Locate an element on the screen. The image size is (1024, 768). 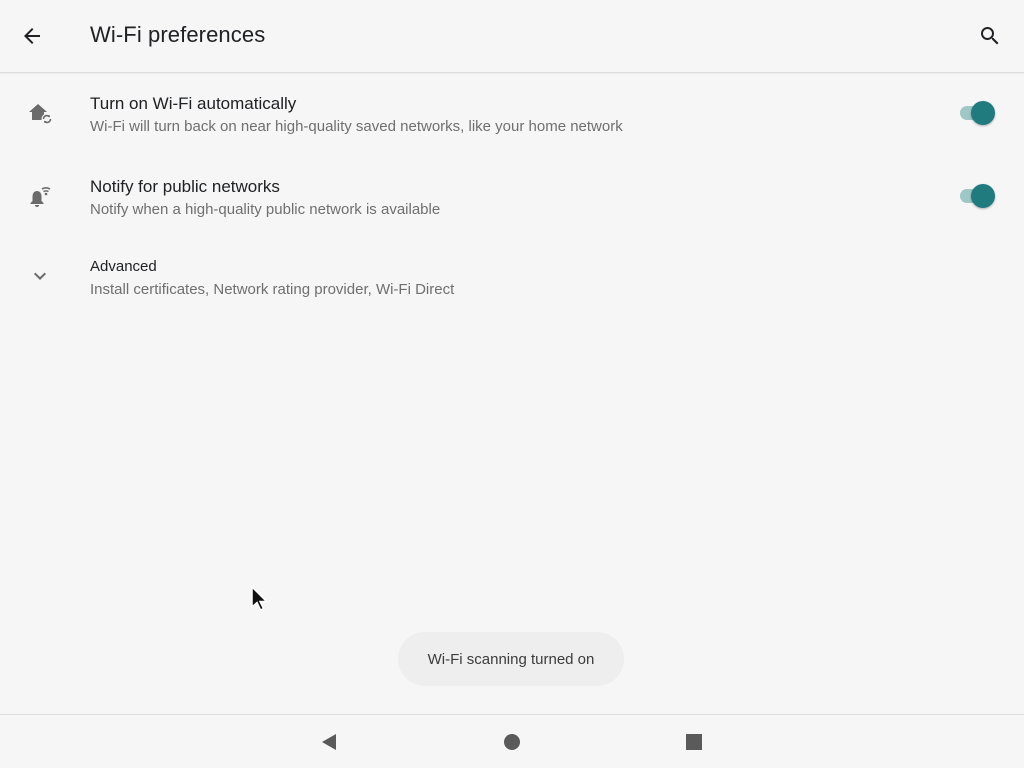
search-icon is located at coordinates (990, 36).